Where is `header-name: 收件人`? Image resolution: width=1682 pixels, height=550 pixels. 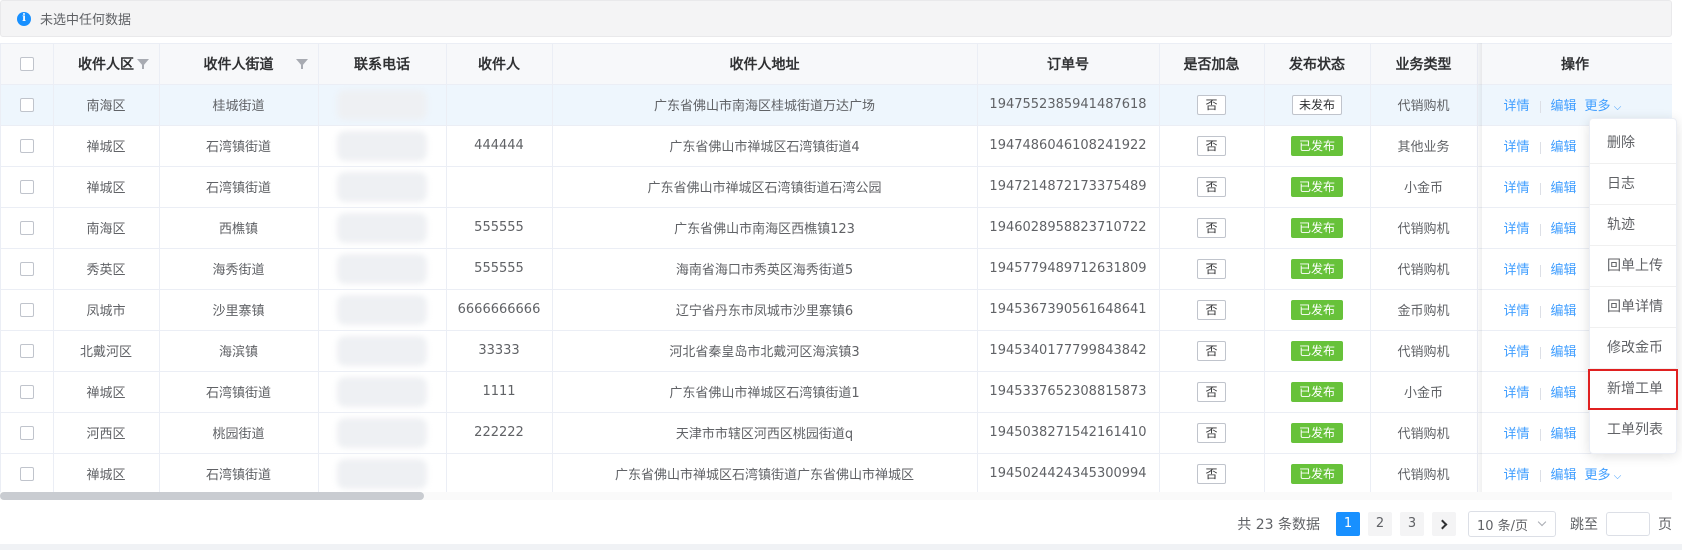
header-name: 收件人 is located at coordinates (499, 64).